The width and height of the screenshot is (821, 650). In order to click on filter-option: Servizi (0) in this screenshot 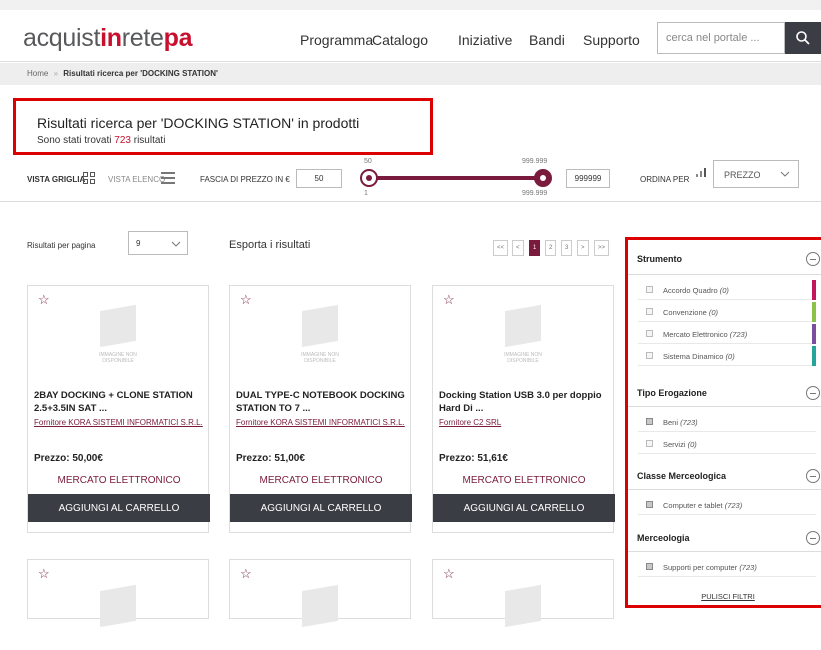, I will do `click(727, 444)`.